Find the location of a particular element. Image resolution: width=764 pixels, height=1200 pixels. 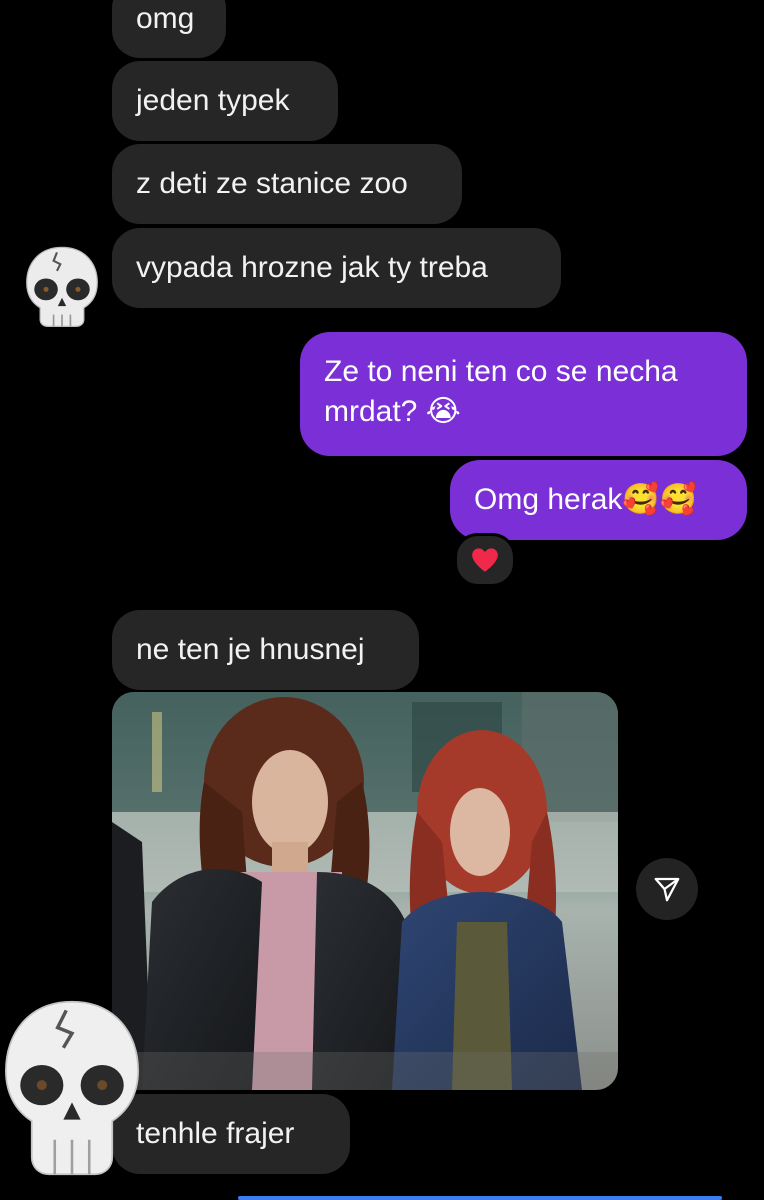

bottom-indicator is located at coordinates (480, 1198).